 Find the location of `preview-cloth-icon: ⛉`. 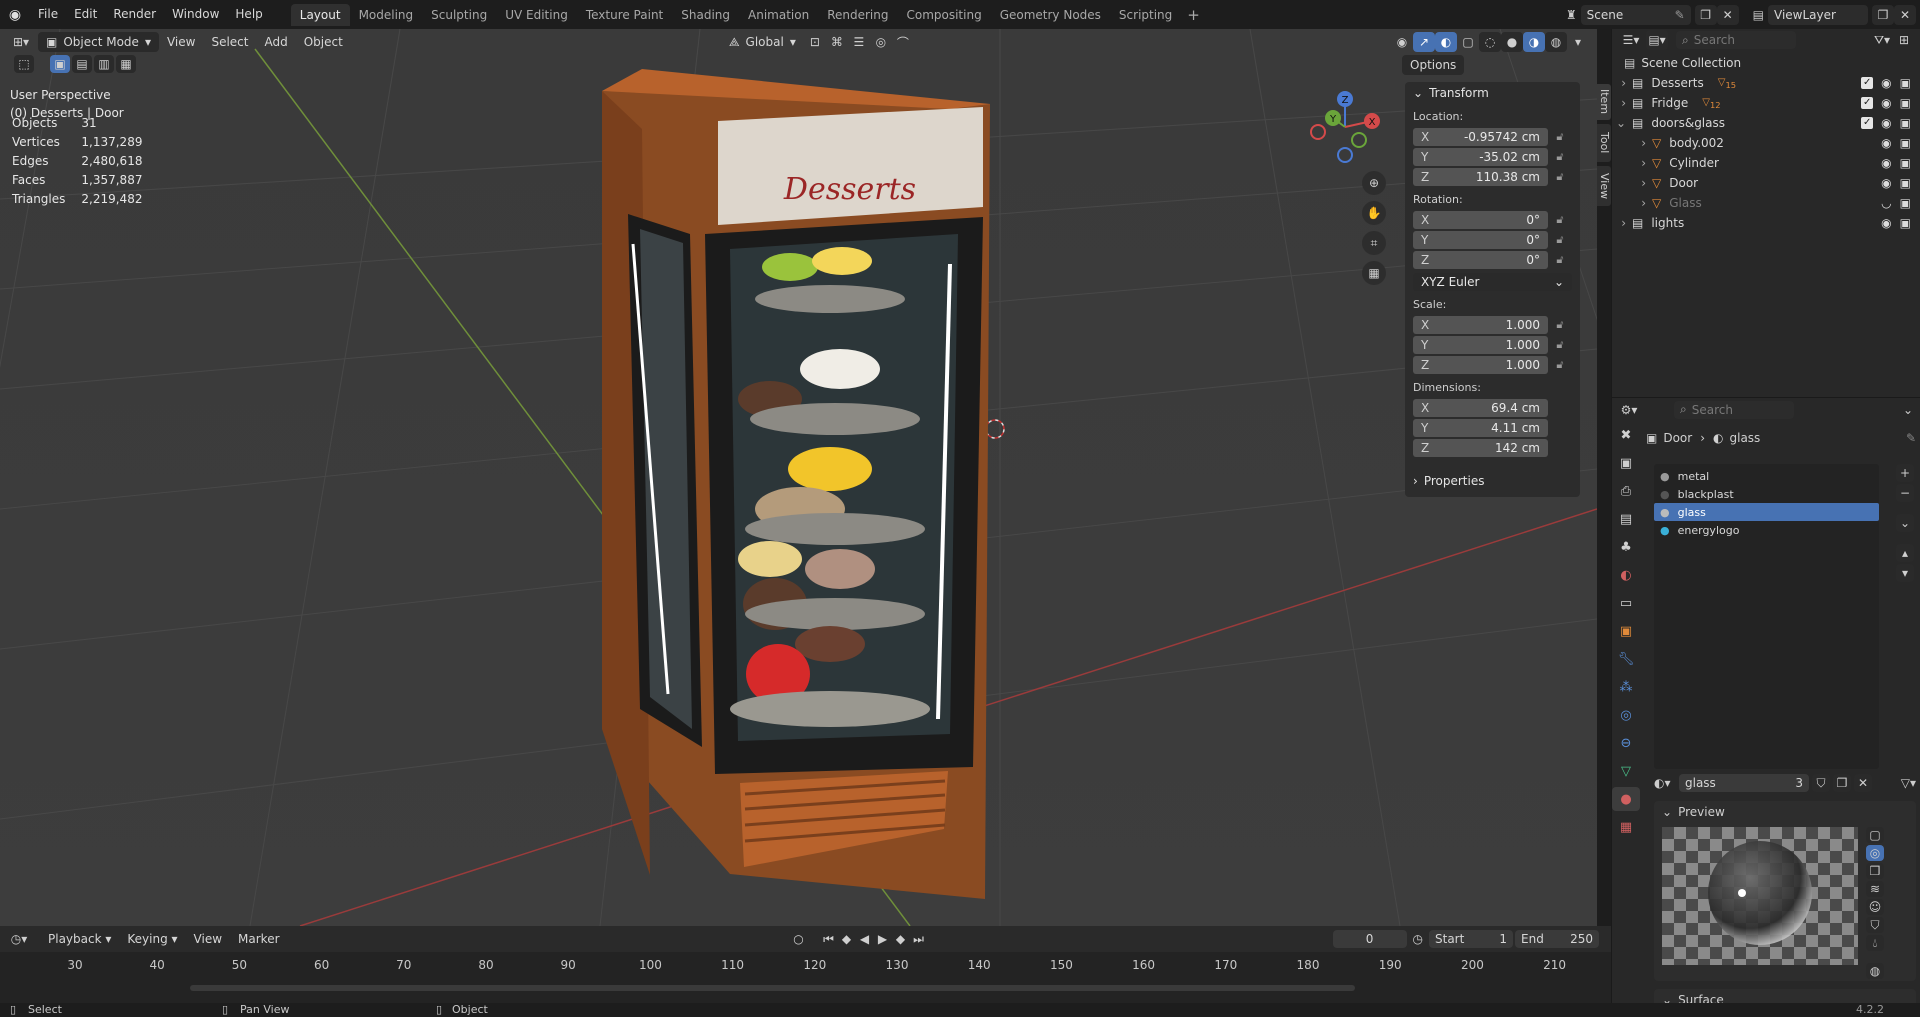

preview-cloth-icon: ⛉ is located at coordinates (1875, 925).